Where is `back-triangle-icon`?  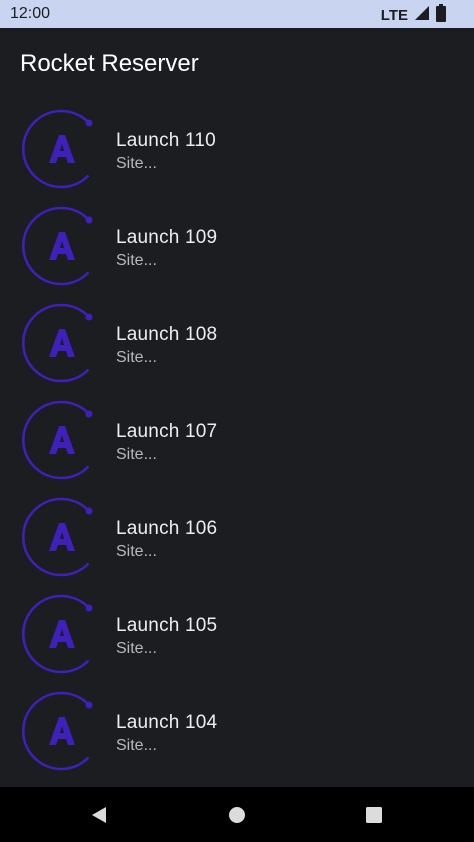
back-triangle-icon is located at coordinates (99, 815).